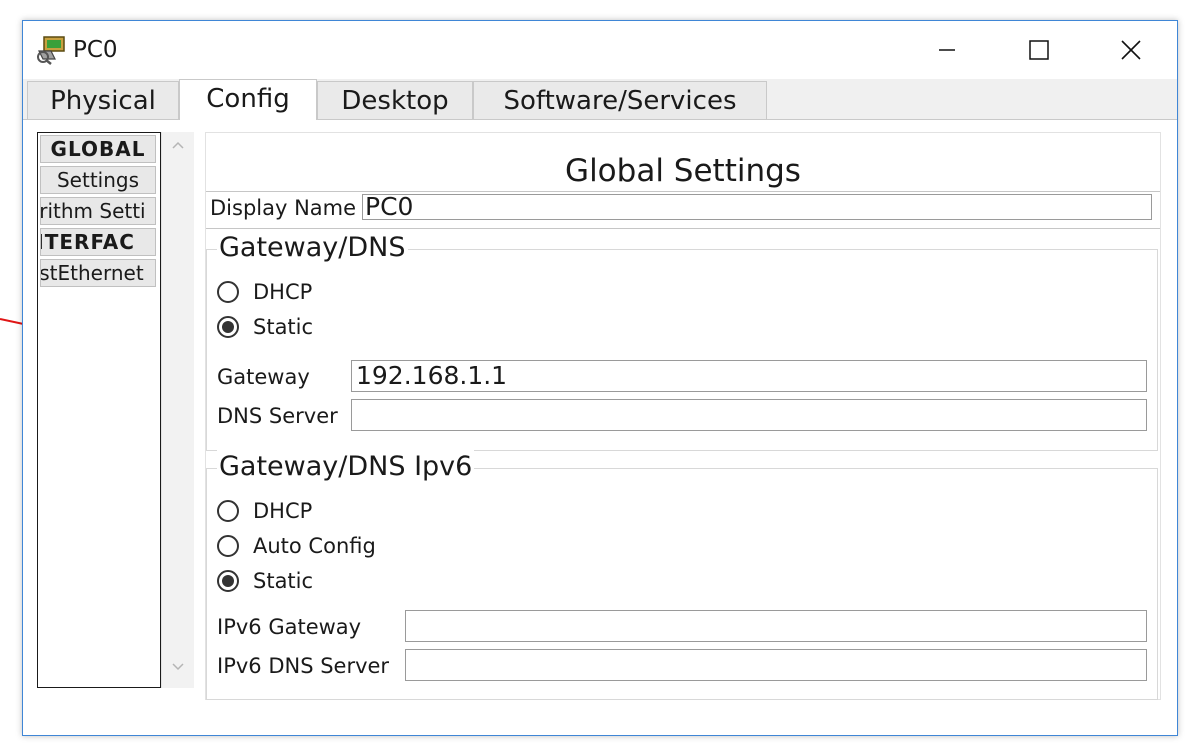  What do you see at coordinates (289, 627) in the screenshot?
I see `ipv6-gateway-label: IPv6 Gateway` at bounding box center [289, 627].